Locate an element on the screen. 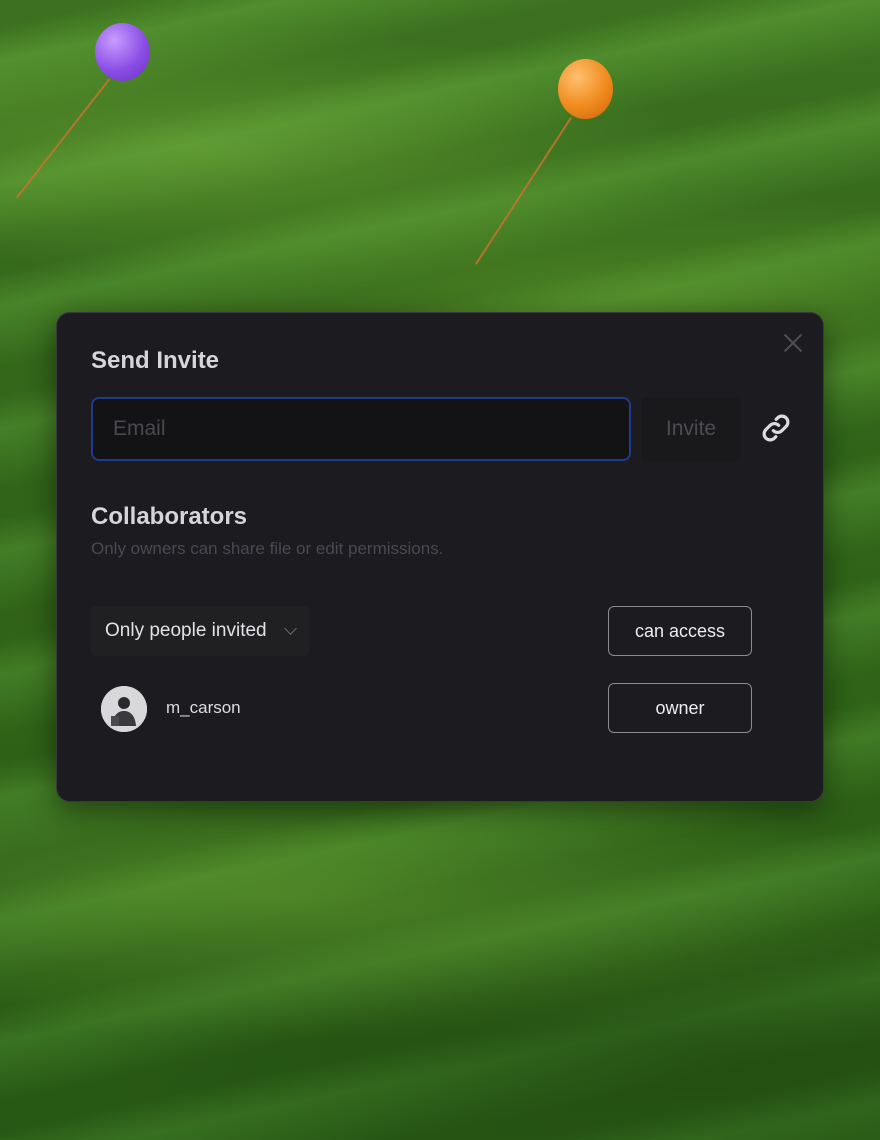  purple-balloon is located at coordinates (122, 52).